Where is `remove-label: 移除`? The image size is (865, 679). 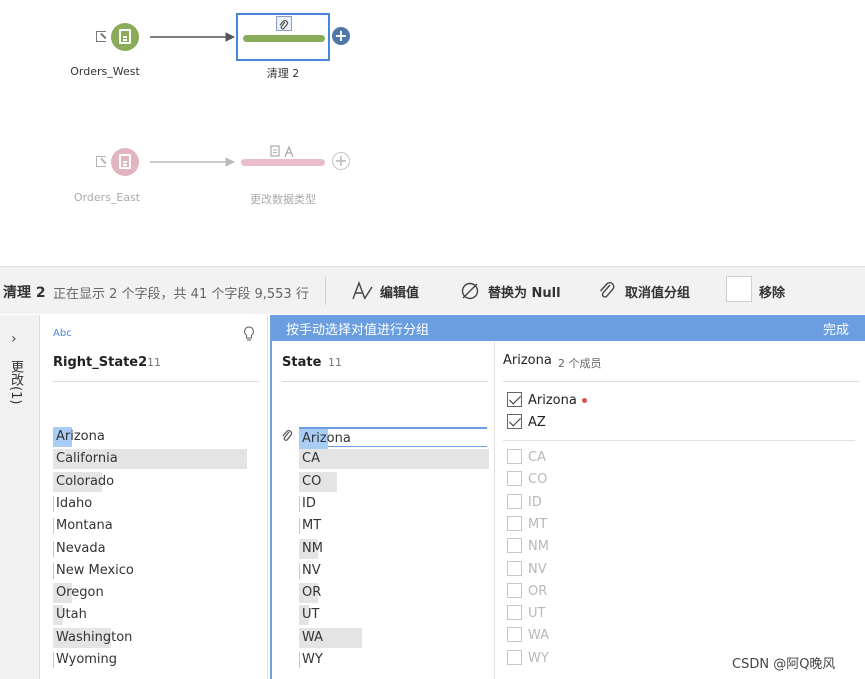 remove-label: 移除 is located at coordinates (772, 293).